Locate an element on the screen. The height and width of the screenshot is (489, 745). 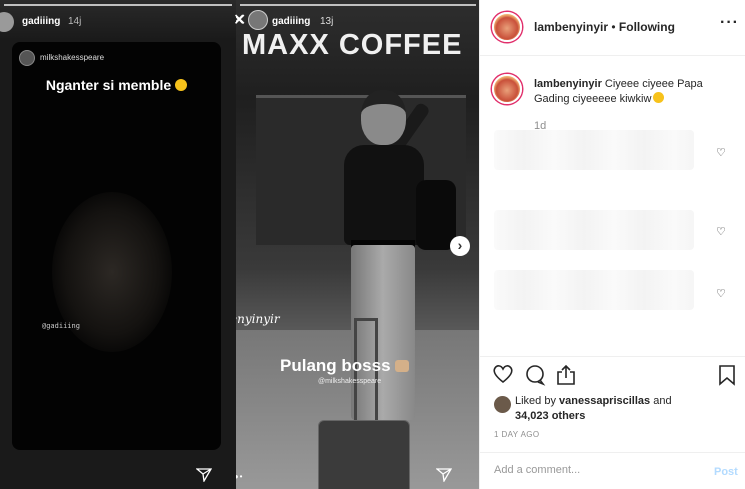
hands-emoji-icon is located at coordinates (401, 366).